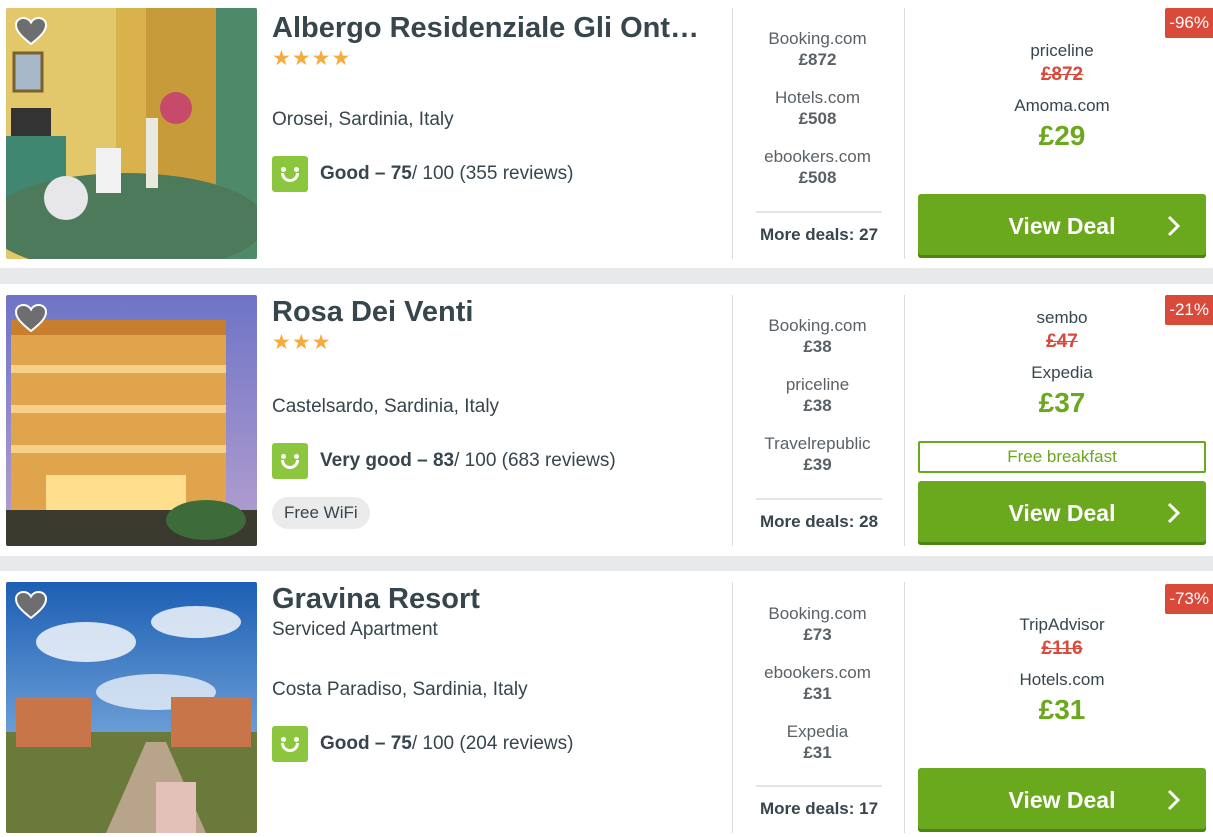 This screenshot has width=1213, height=837. I want to click on deal-item: Booking.com £872, so click(817, 57).